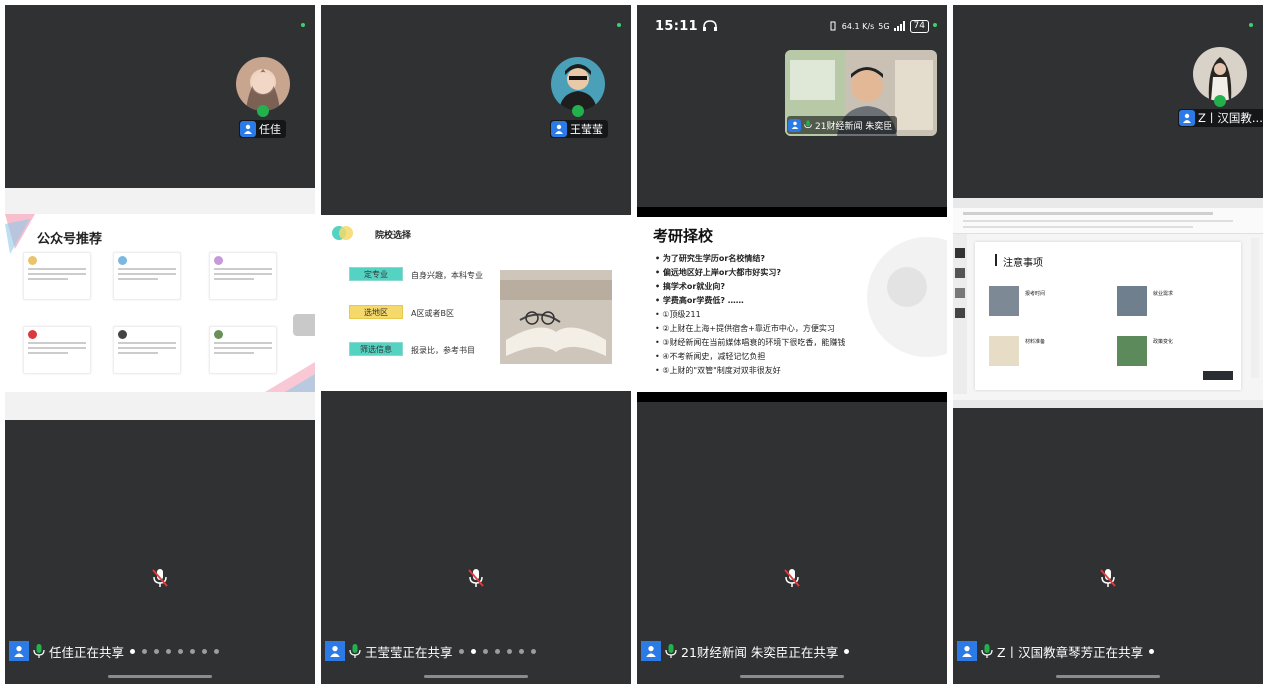 The image size is (1267, 689). Describe the element at coordinates (87, 652) in the screenshot. I see `sharing-status-text: 任佳正在共享` at that location.